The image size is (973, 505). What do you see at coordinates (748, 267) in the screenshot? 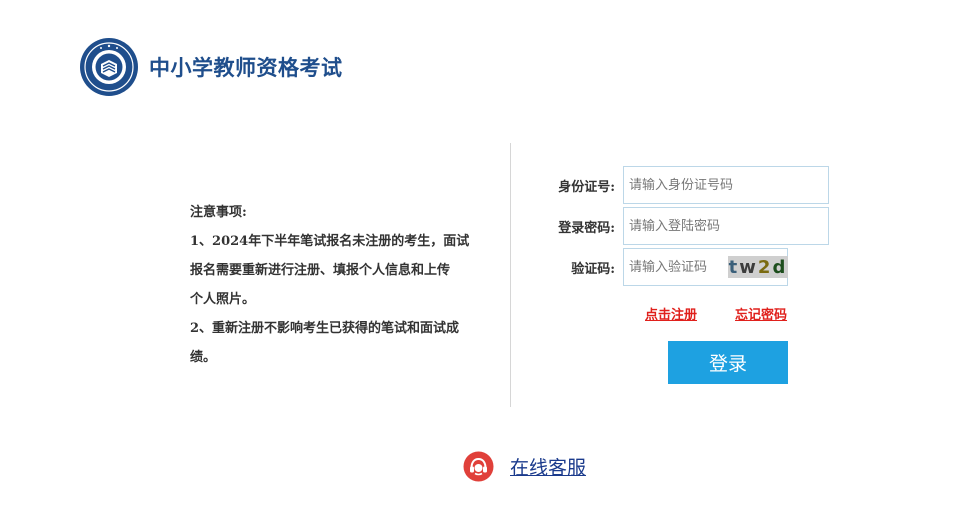
I see `captcha-char: w` at bounding box center [748, 267].